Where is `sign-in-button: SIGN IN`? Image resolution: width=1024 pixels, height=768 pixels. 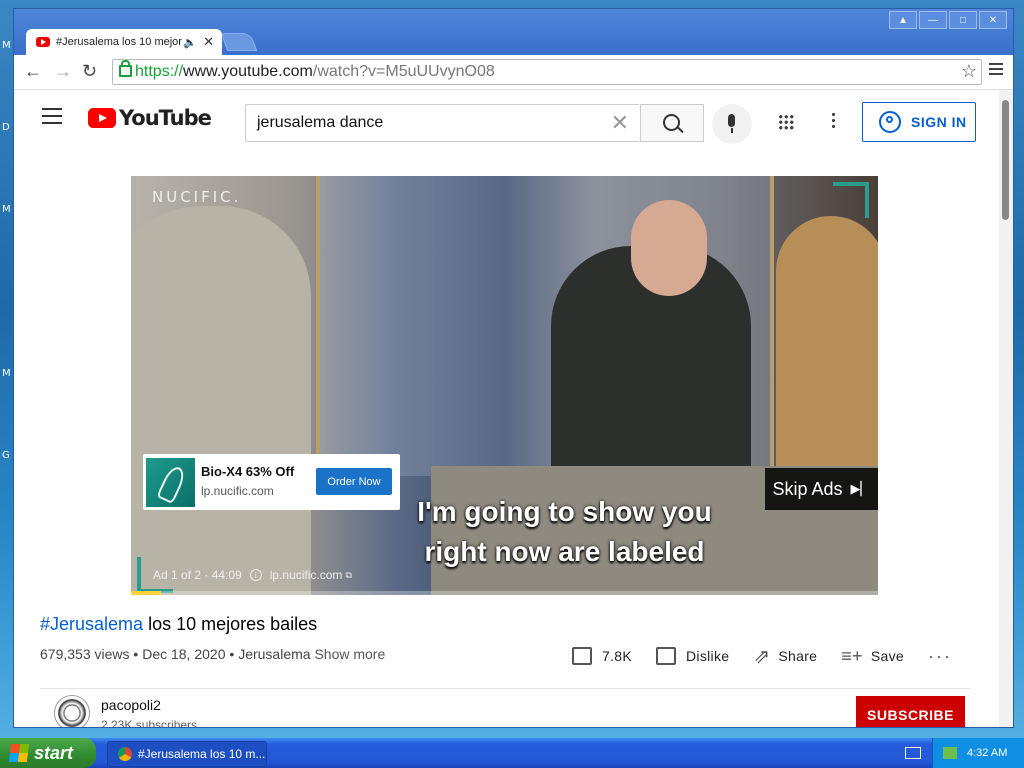
sign-in-button: SIGN IN is located at coordinates (919, 122).